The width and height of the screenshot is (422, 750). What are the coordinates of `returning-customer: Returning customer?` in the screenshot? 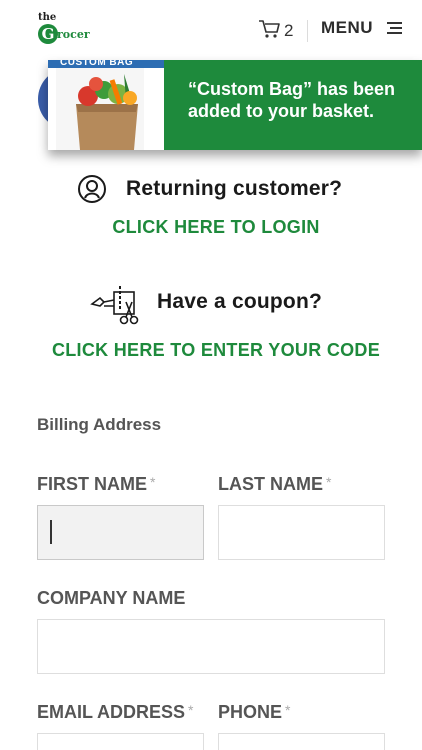 It's located at (211, 189).